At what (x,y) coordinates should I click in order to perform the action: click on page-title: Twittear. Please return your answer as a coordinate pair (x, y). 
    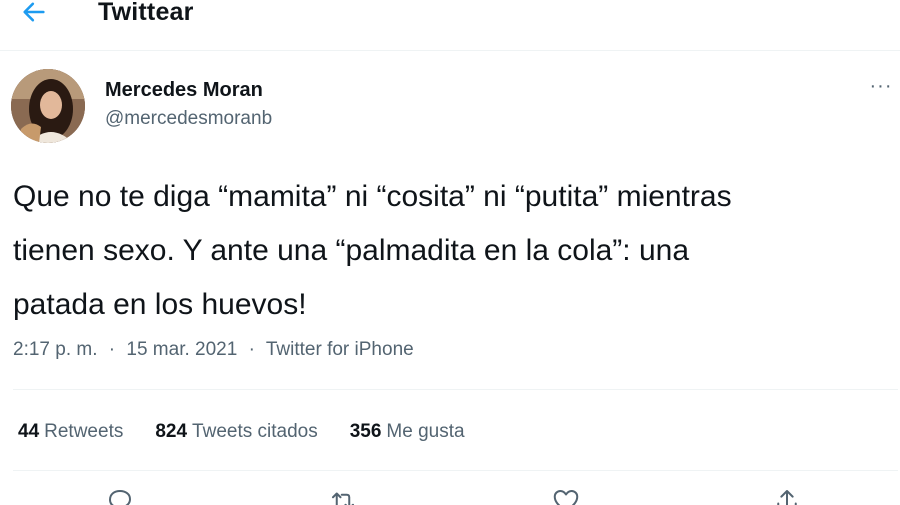
    Looking at the image, I should click on (146, 13).